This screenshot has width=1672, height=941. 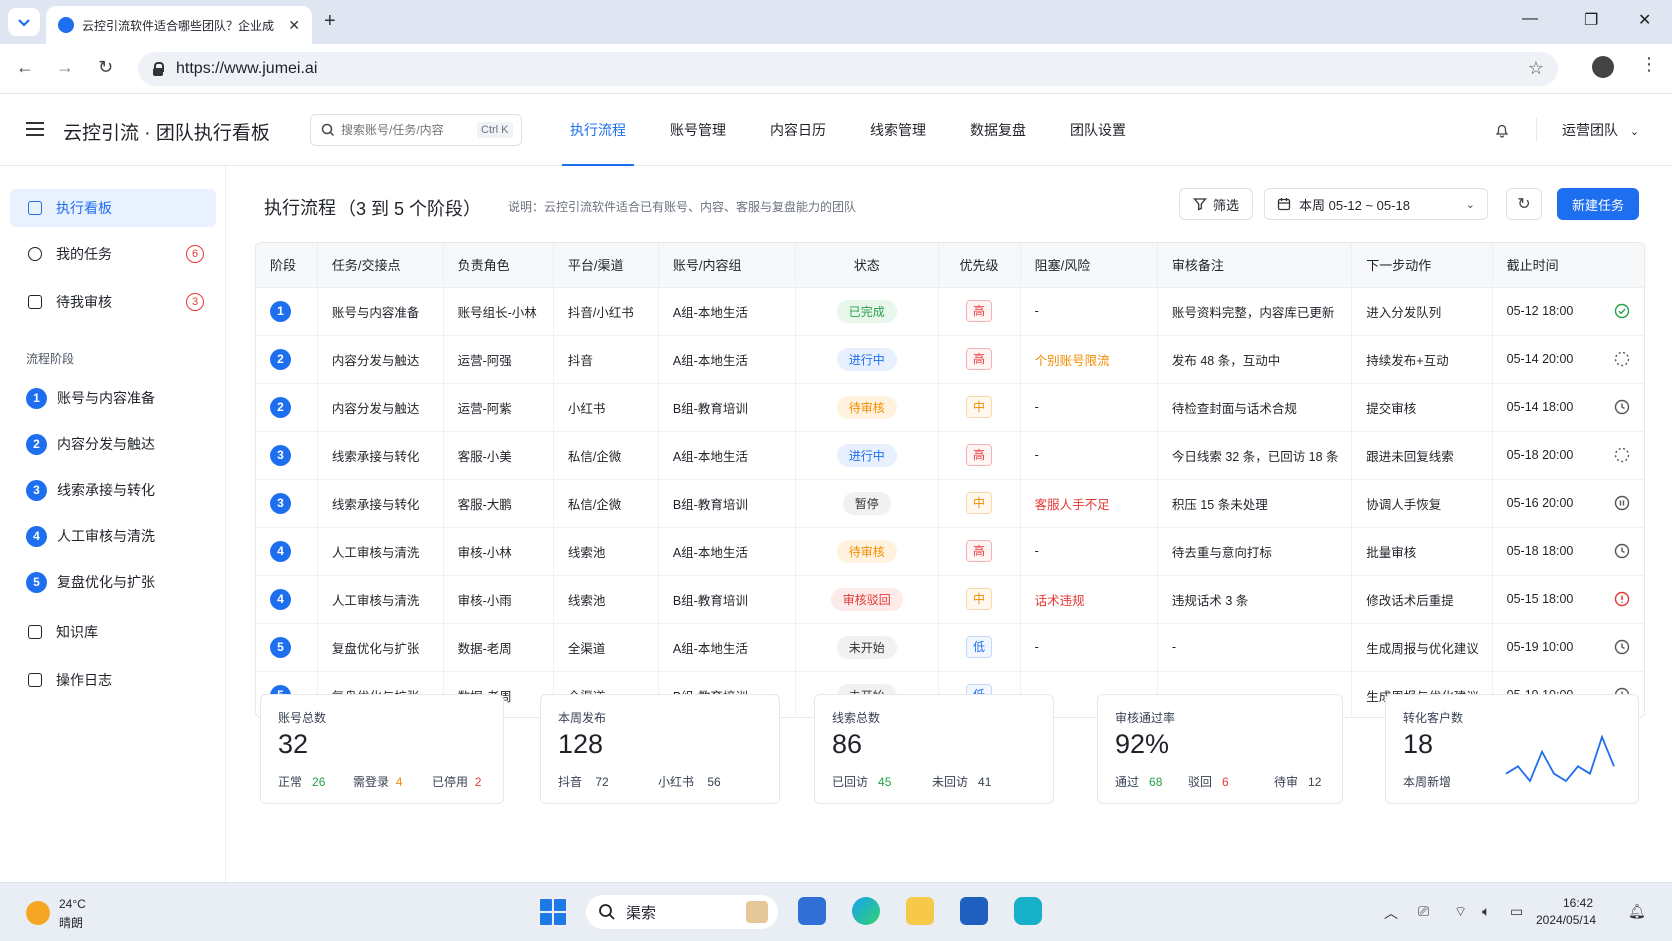 I want to click on filter-button: 筛选, so click(x=1216, y=204).